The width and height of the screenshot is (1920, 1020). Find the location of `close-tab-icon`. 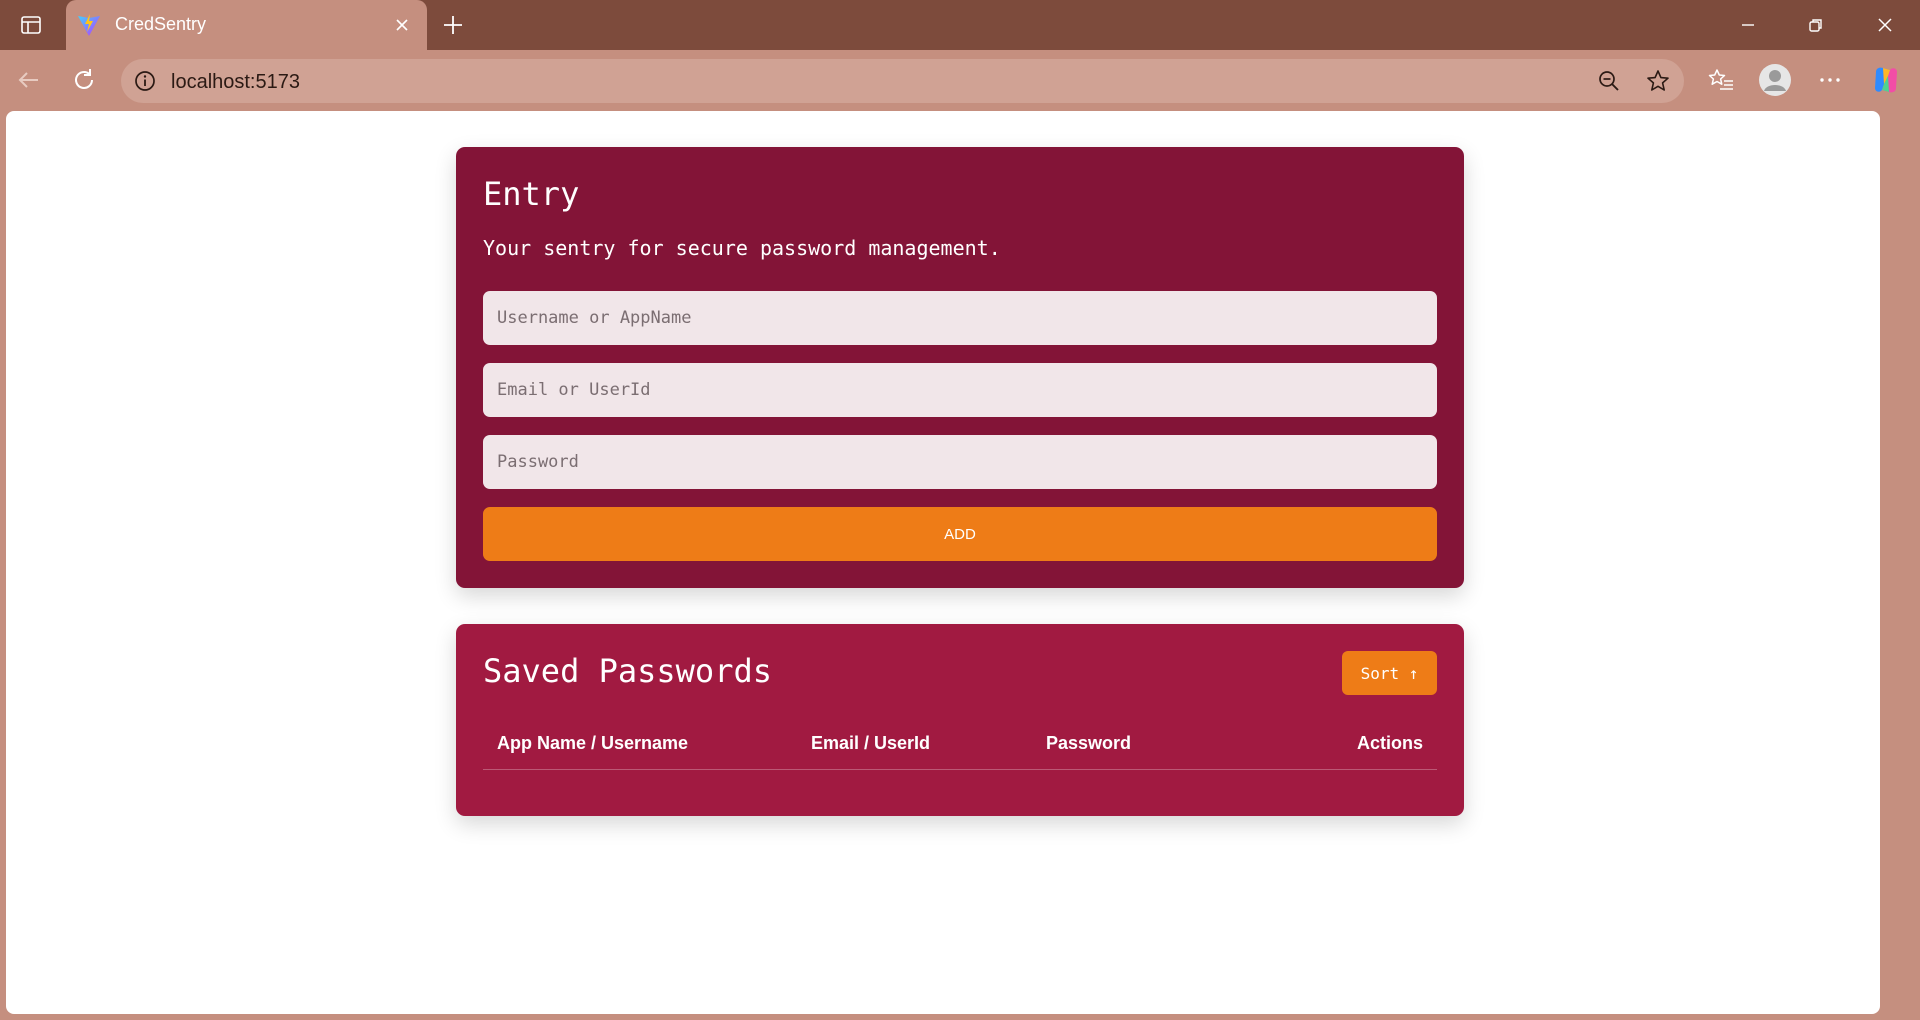

close-tab-icon is located at coordinates (402, 25).